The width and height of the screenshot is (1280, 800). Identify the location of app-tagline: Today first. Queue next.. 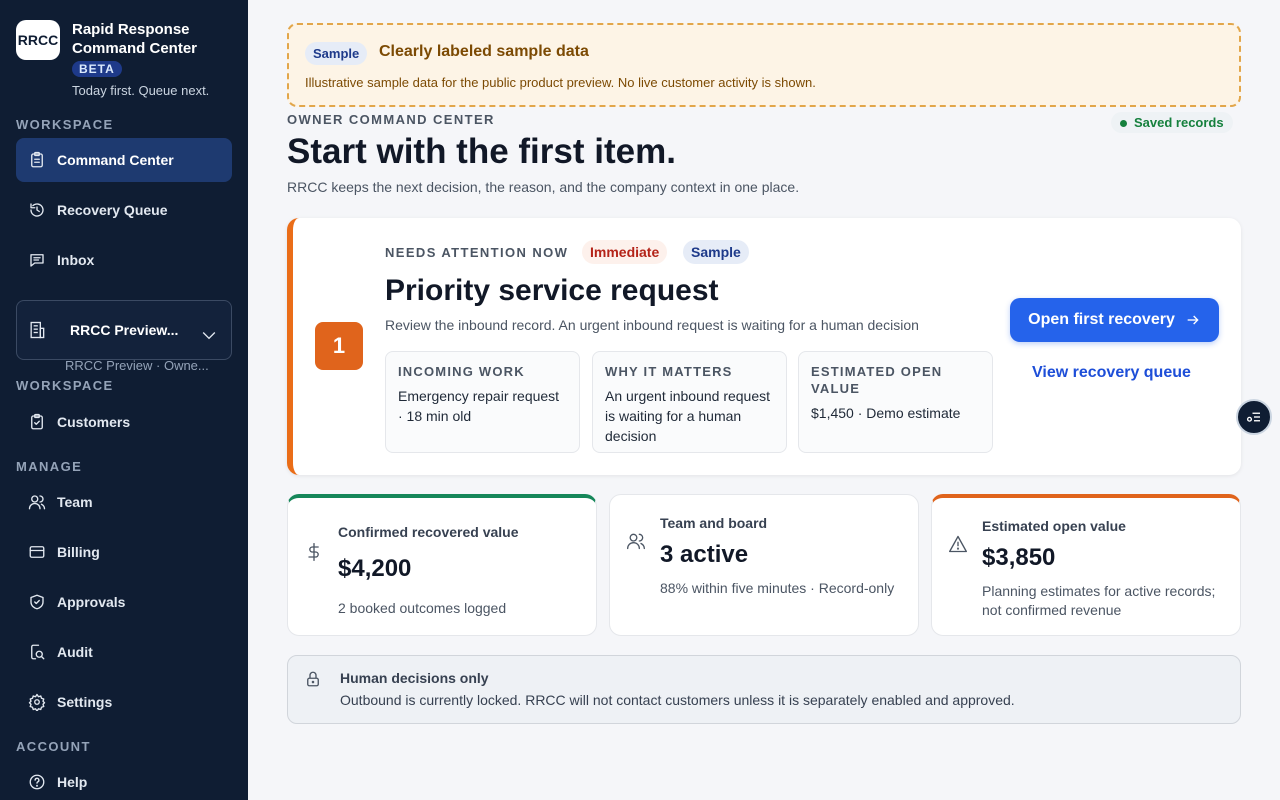
(141, 90).